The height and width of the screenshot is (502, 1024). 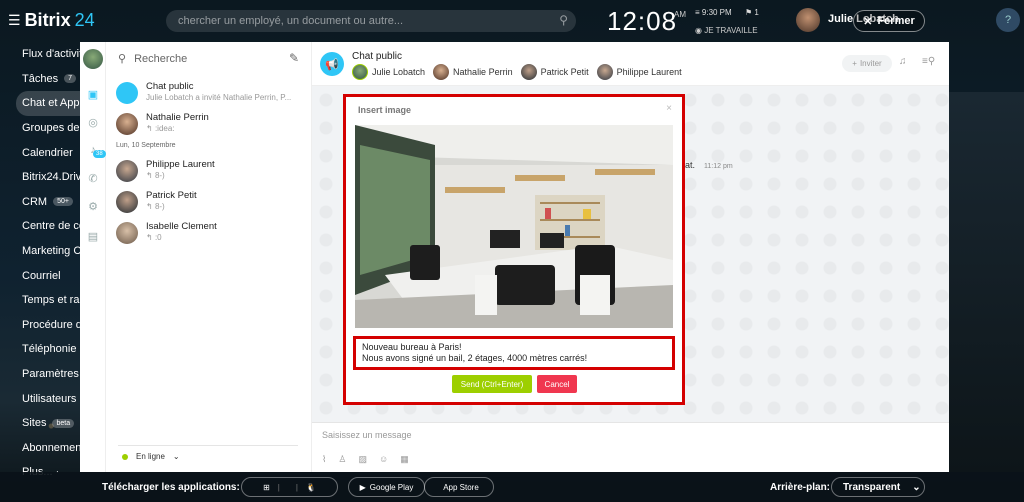 What do you see at coordinates (40, 152) in the screenshot?
I see `menu-item-calendrier: Calendrier` at bounding box center [40, 152].